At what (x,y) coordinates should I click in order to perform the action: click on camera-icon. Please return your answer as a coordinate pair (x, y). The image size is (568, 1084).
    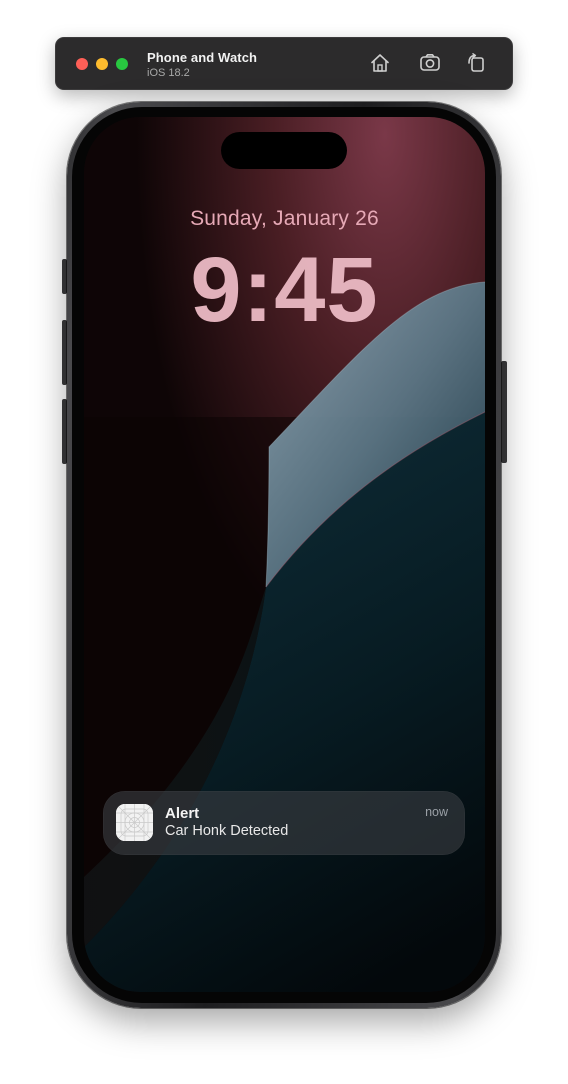
    Looking at the image, I should click on (430, 62).